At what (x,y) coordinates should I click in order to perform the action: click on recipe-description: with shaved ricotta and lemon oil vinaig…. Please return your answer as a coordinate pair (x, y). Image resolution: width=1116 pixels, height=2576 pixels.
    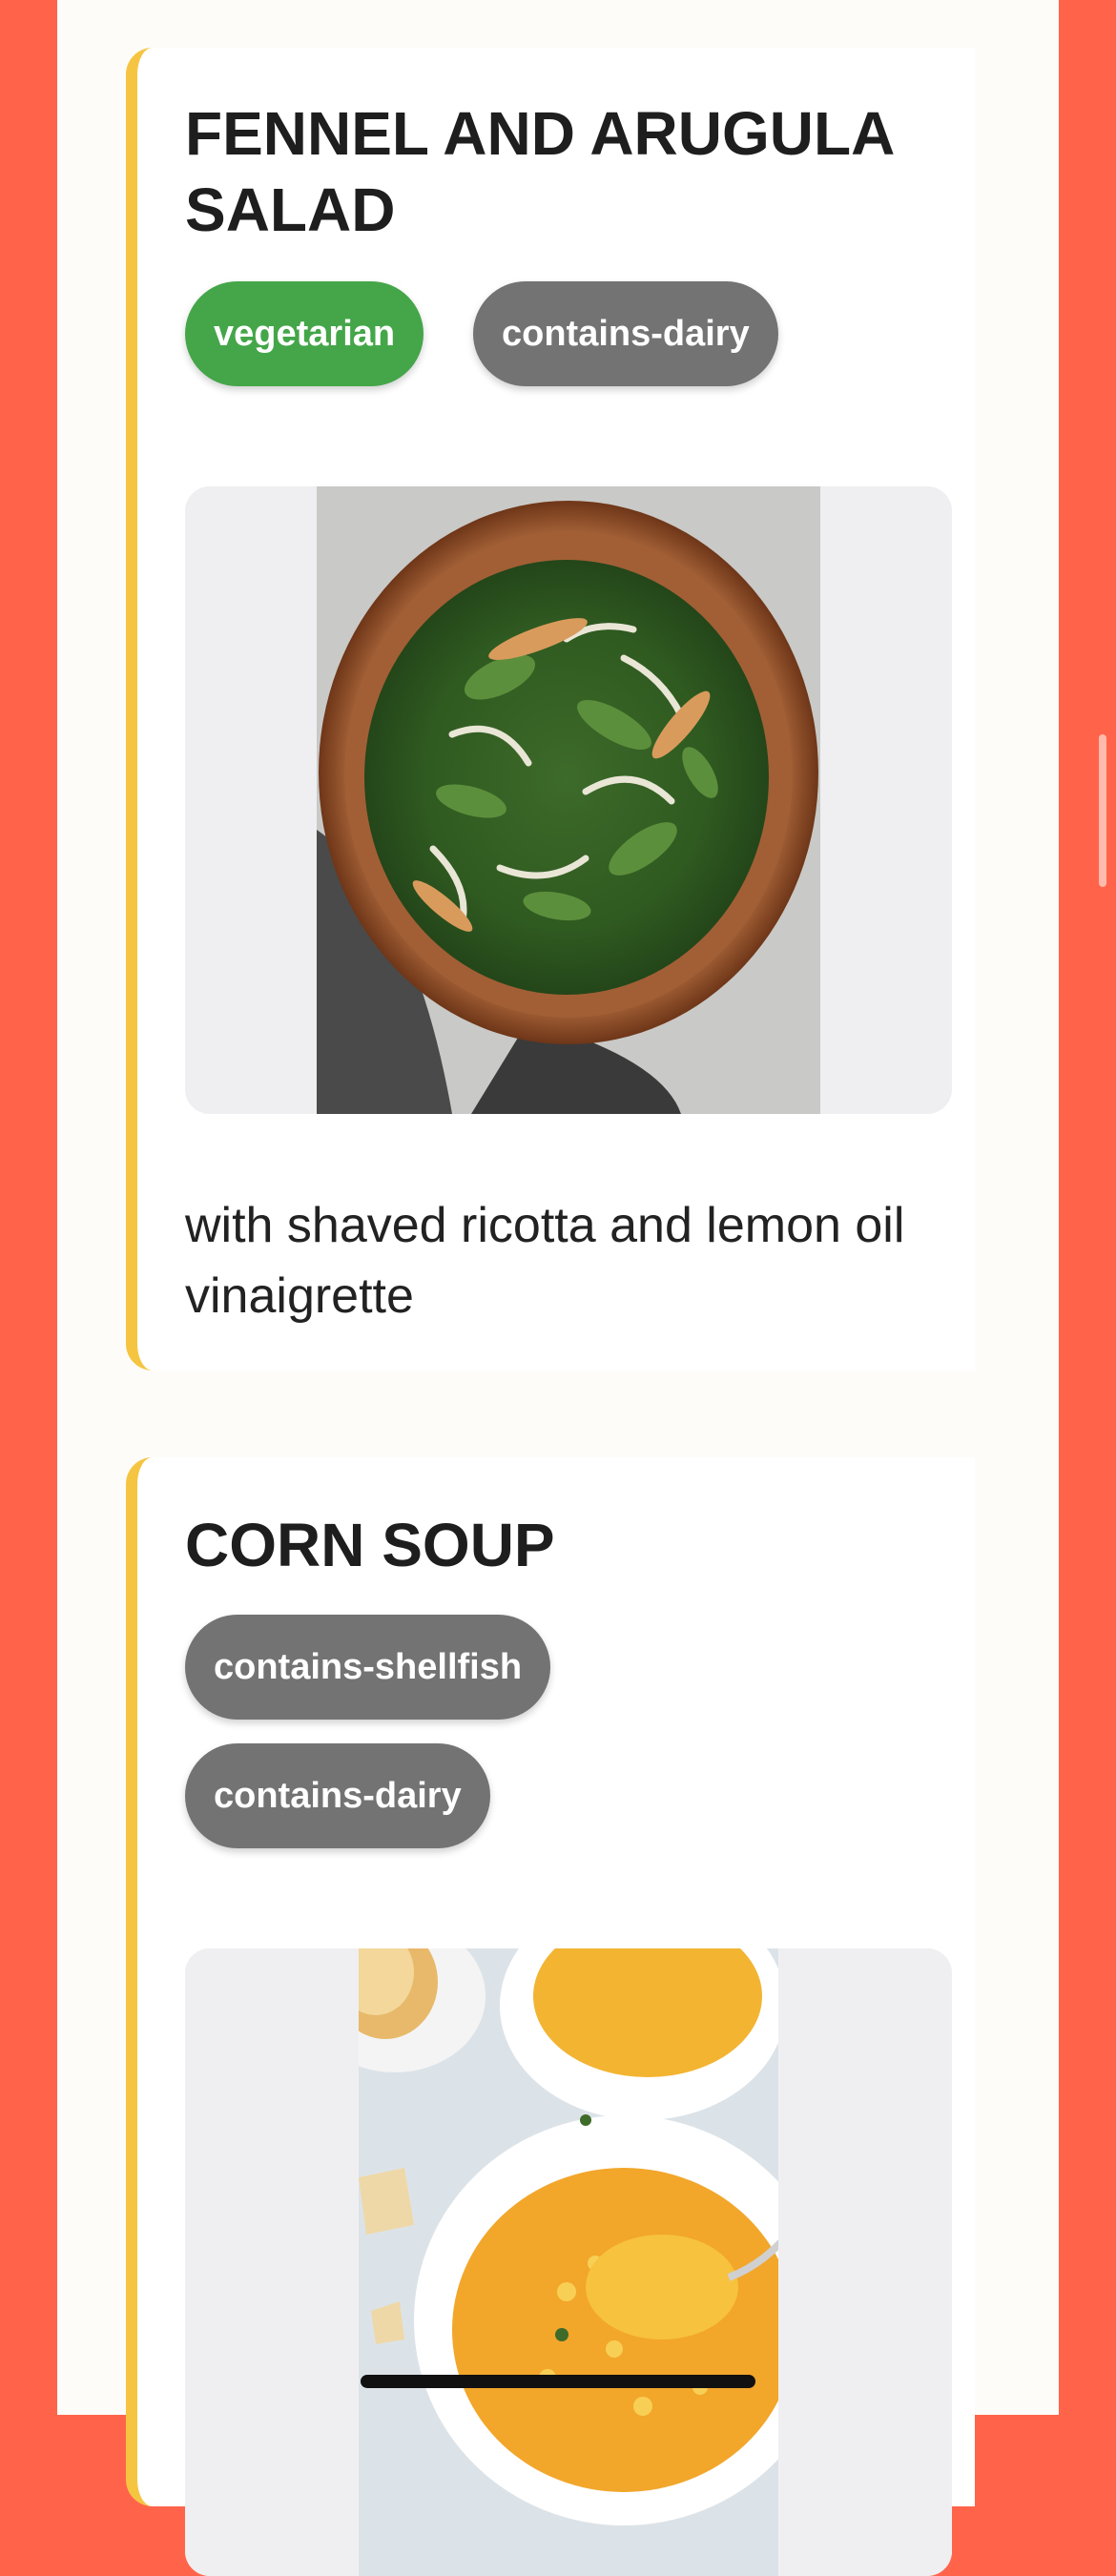
    Looking at the image, I should click on (545, 1261).